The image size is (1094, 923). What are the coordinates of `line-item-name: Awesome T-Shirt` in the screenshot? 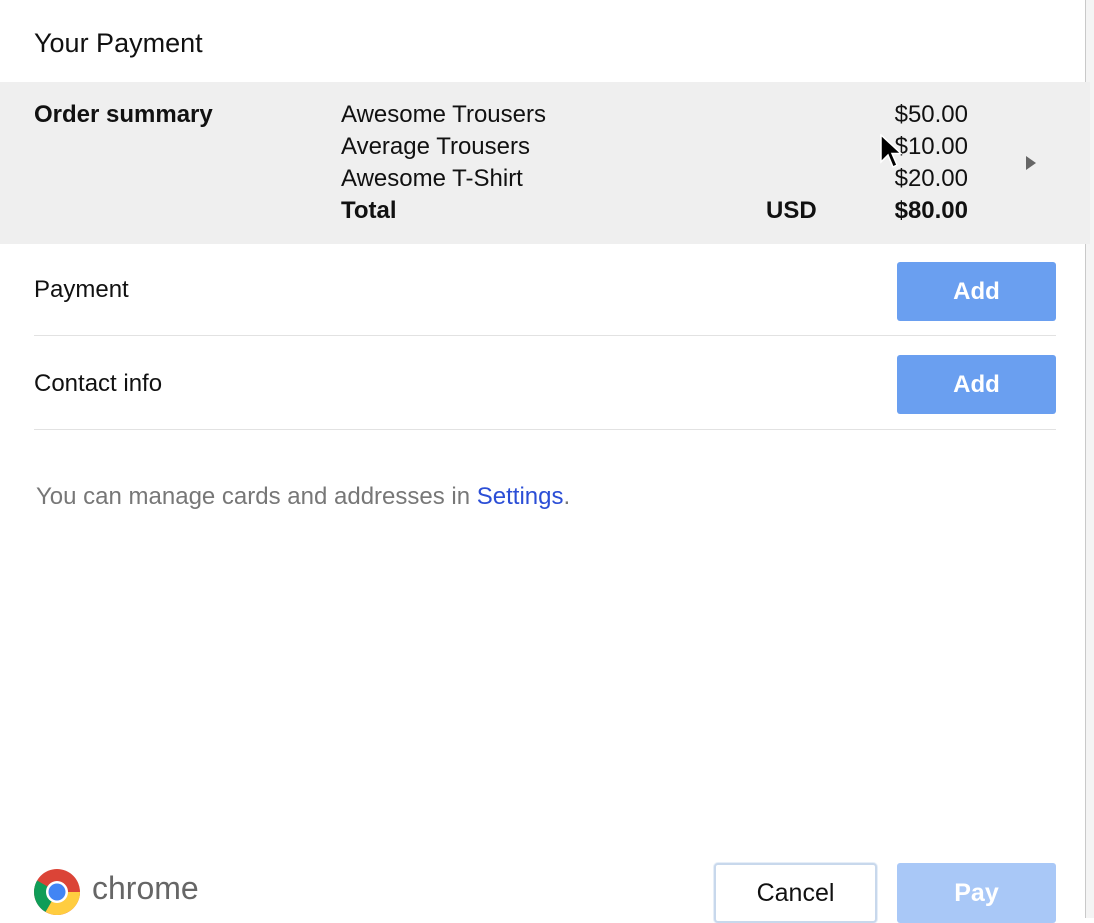 It's located at (432, 178).